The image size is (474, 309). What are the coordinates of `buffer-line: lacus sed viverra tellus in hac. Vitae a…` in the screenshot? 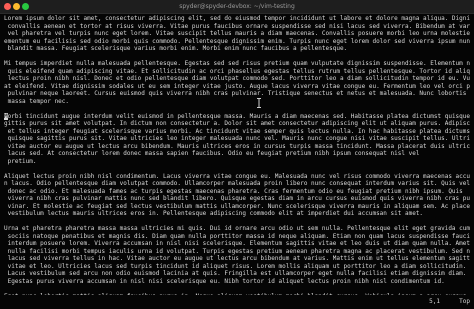 It's located at (237, 258).